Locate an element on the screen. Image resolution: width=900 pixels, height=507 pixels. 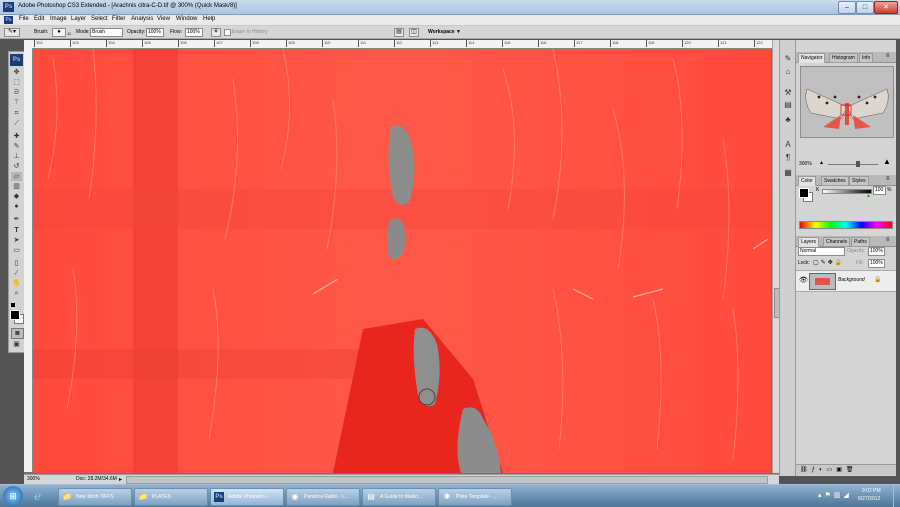
character-panel-icon: A is located at coordinates (788, 145).